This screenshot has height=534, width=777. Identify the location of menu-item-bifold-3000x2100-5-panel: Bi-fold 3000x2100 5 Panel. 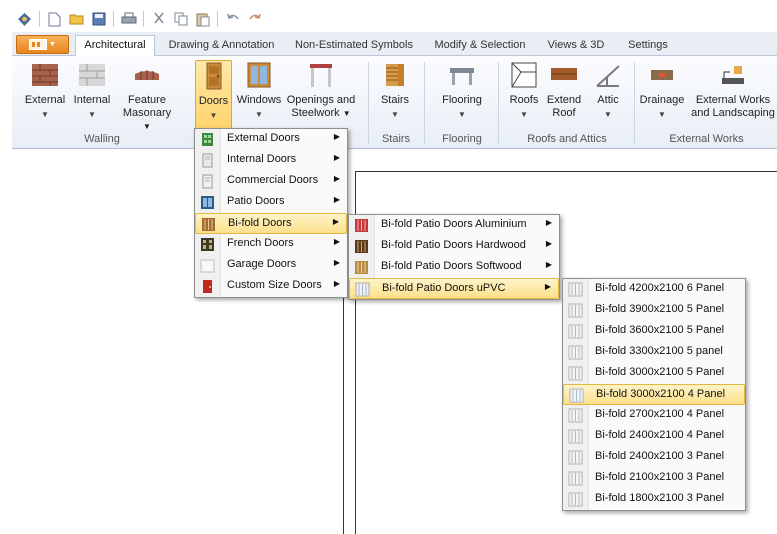
(654, 373).